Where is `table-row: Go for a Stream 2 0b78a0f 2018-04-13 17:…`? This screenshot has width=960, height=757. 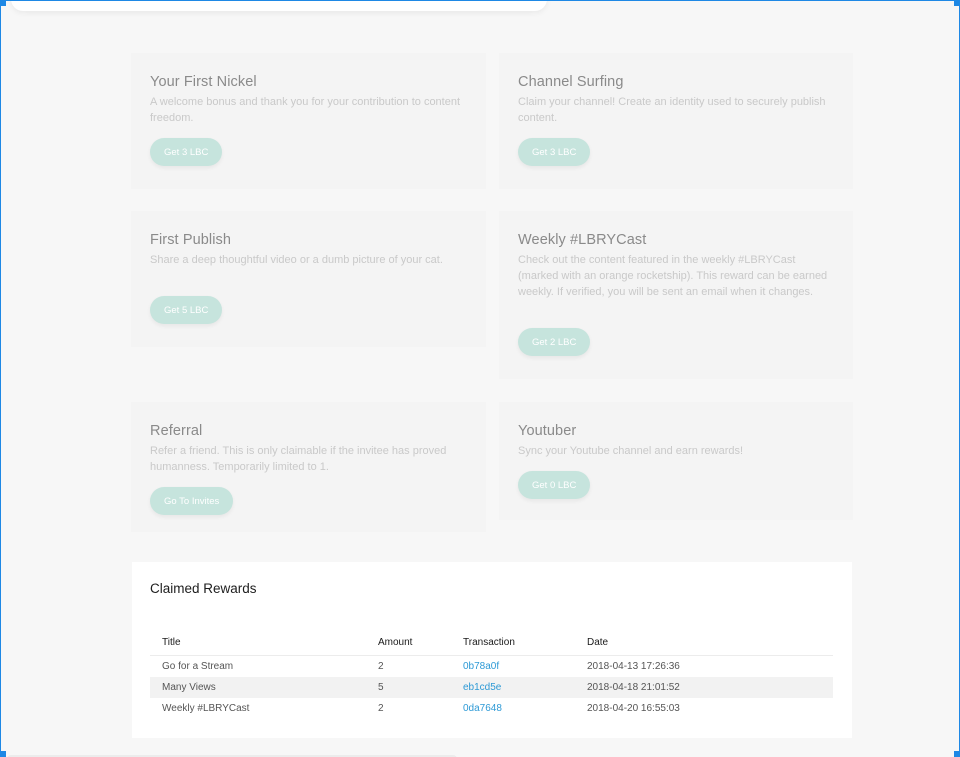 table-row: Go for a Stream 2 0b78a0f 2018-04-13 17:… is located at coordinates (491, 667).